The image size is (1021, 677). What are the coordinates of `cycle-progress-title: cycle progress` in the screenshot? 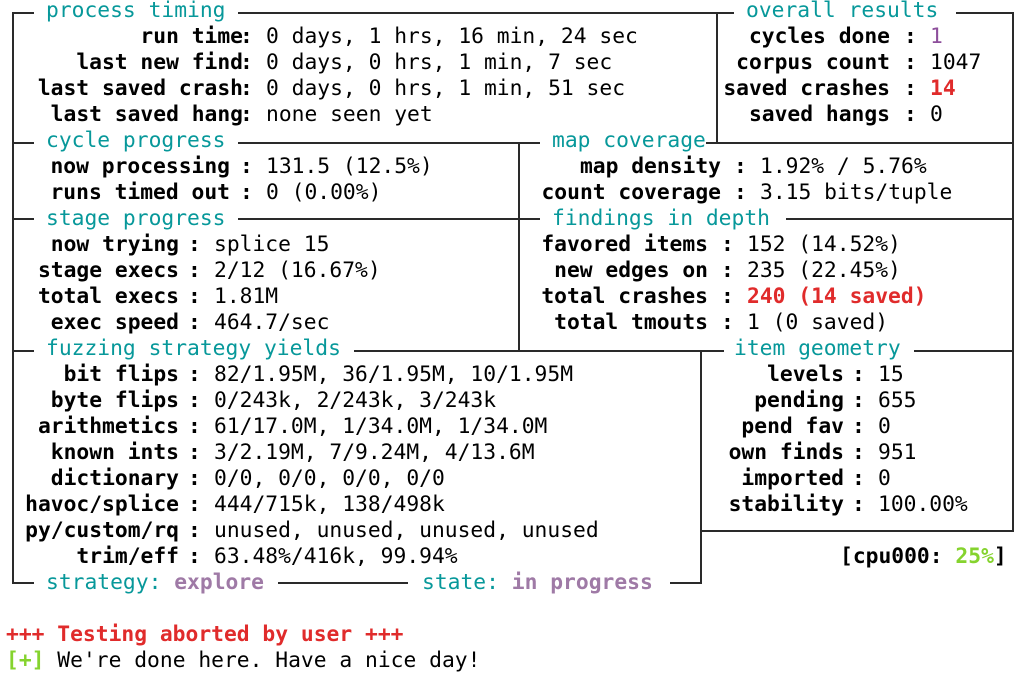 It's located at (136, 140).